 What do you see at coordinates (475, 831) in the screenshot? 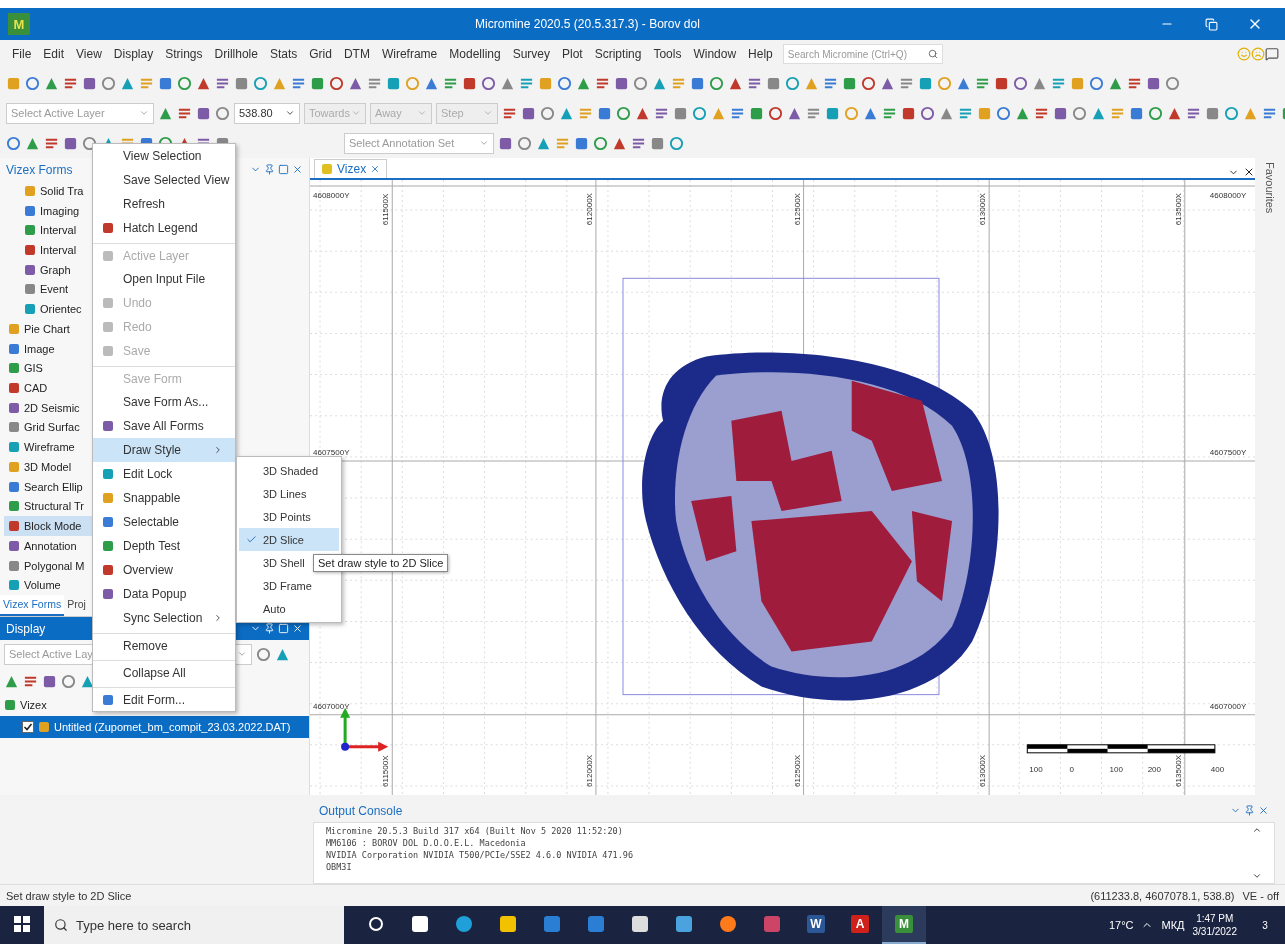
I see `console-line: Micromine 20.5.3 Build 317 x64 (Built Nov 5 2020 11:52:20)` at bounding box center [475, 831].